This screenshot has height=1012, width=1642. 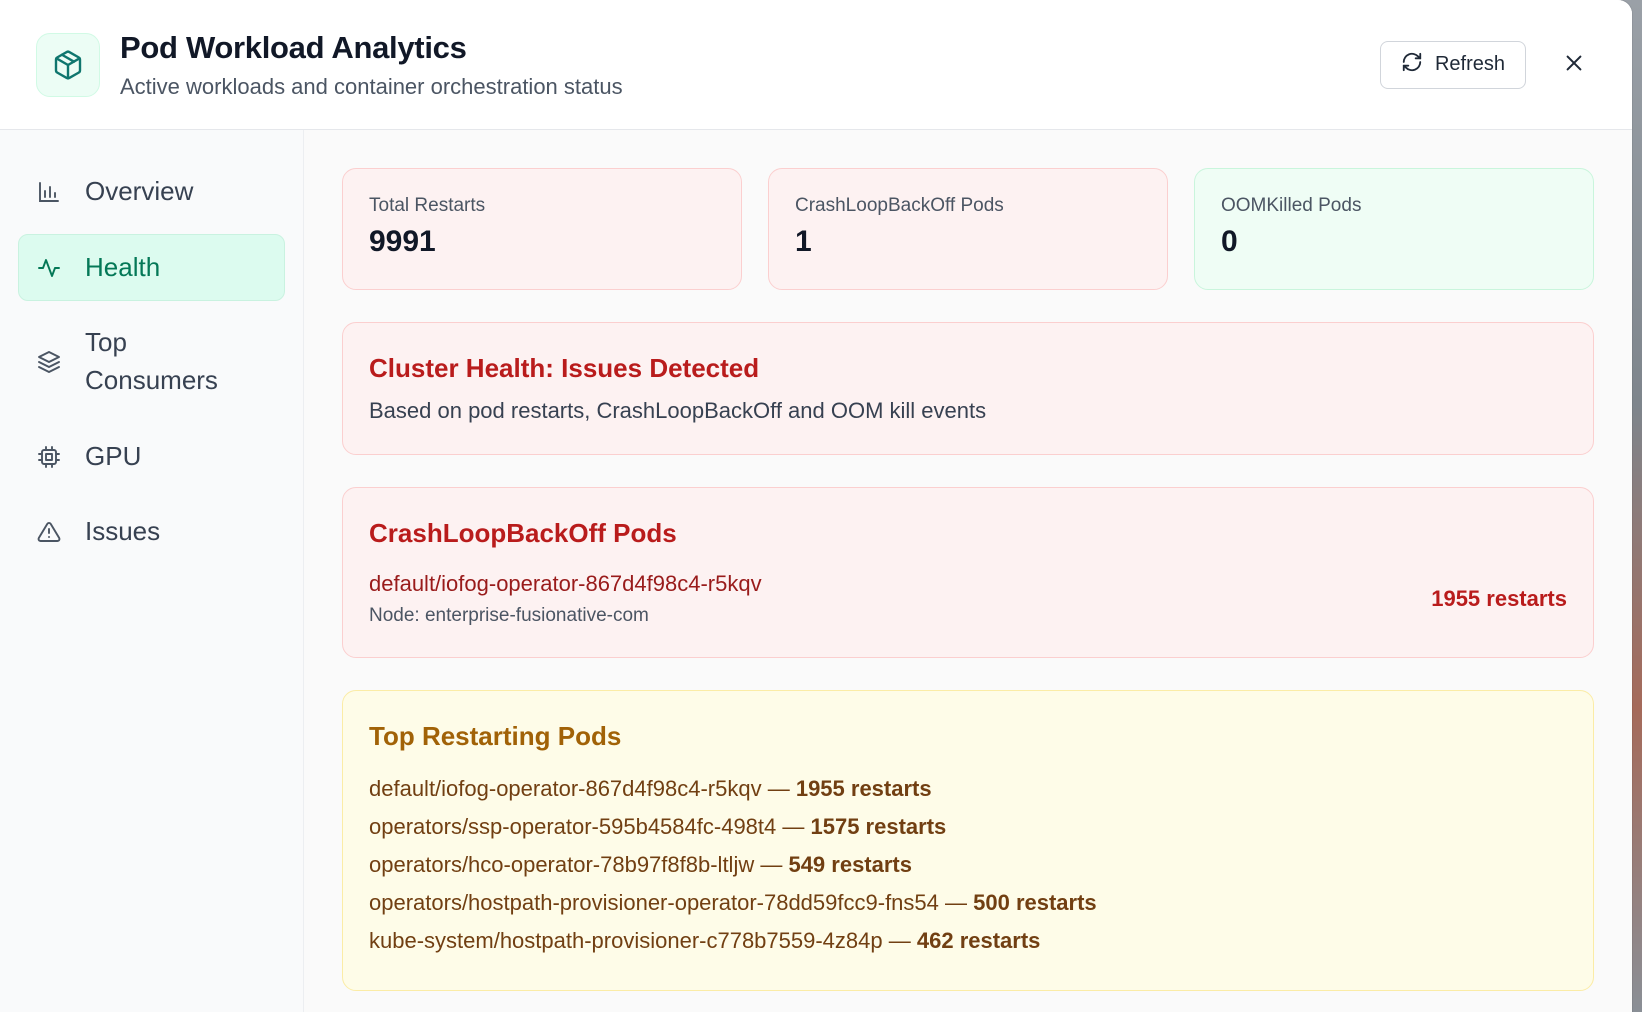 I want to click on sidebar-item-gpu: GPU, so click(x=151, y=457).